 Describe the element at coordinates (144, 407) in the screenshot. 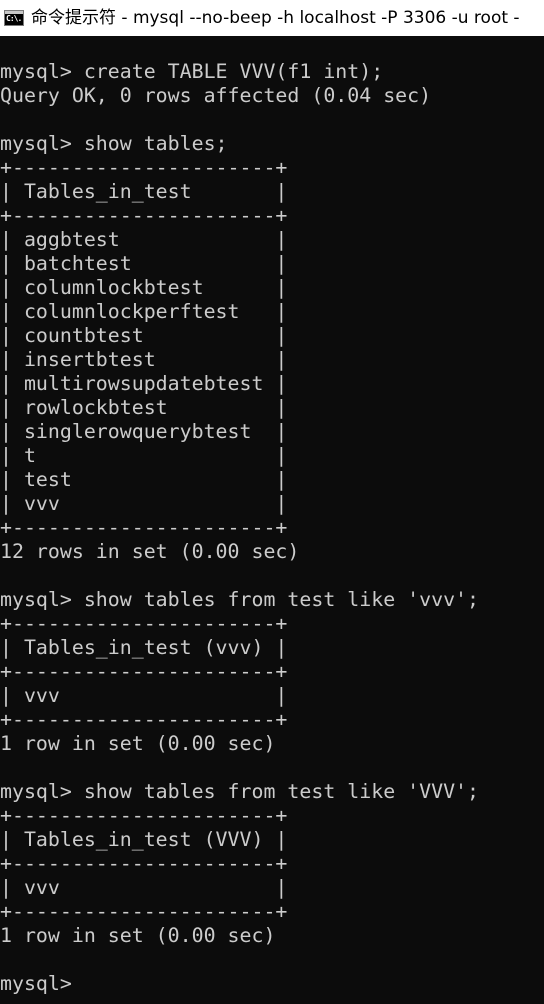

I see `console-line: | rowlockbtest |` at that location.